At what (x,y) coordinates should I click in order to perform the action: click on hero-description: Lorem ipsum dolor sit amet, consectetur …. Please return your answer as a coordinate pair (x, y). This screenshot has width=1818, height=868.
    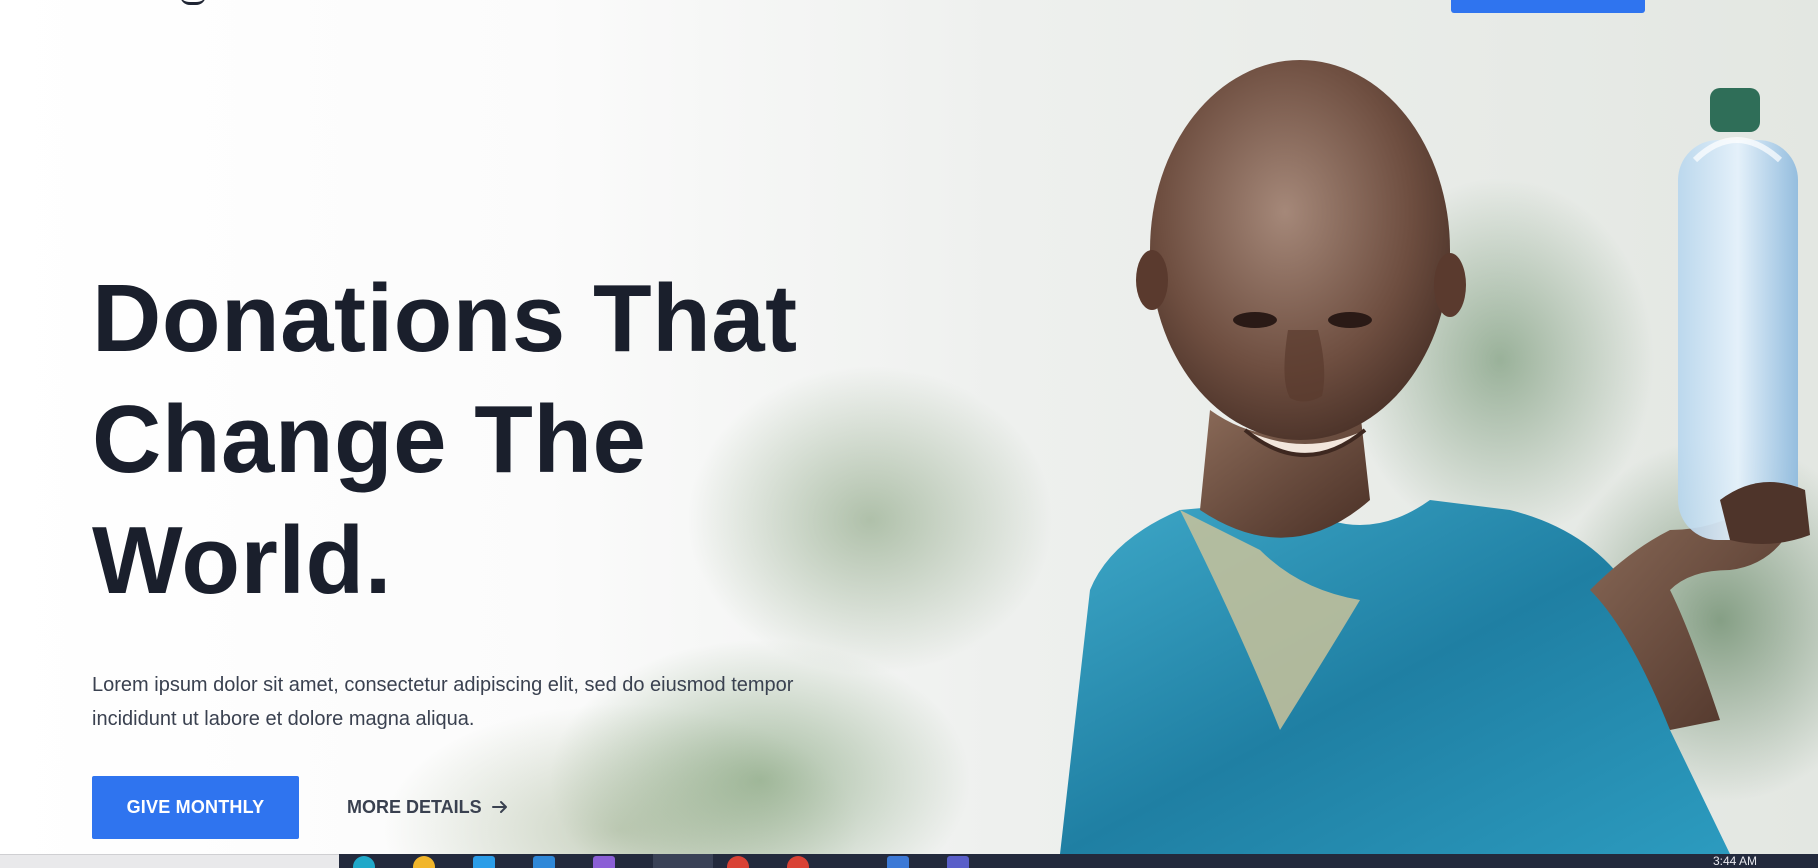
    Looking at the image, I should click on (487, 702).